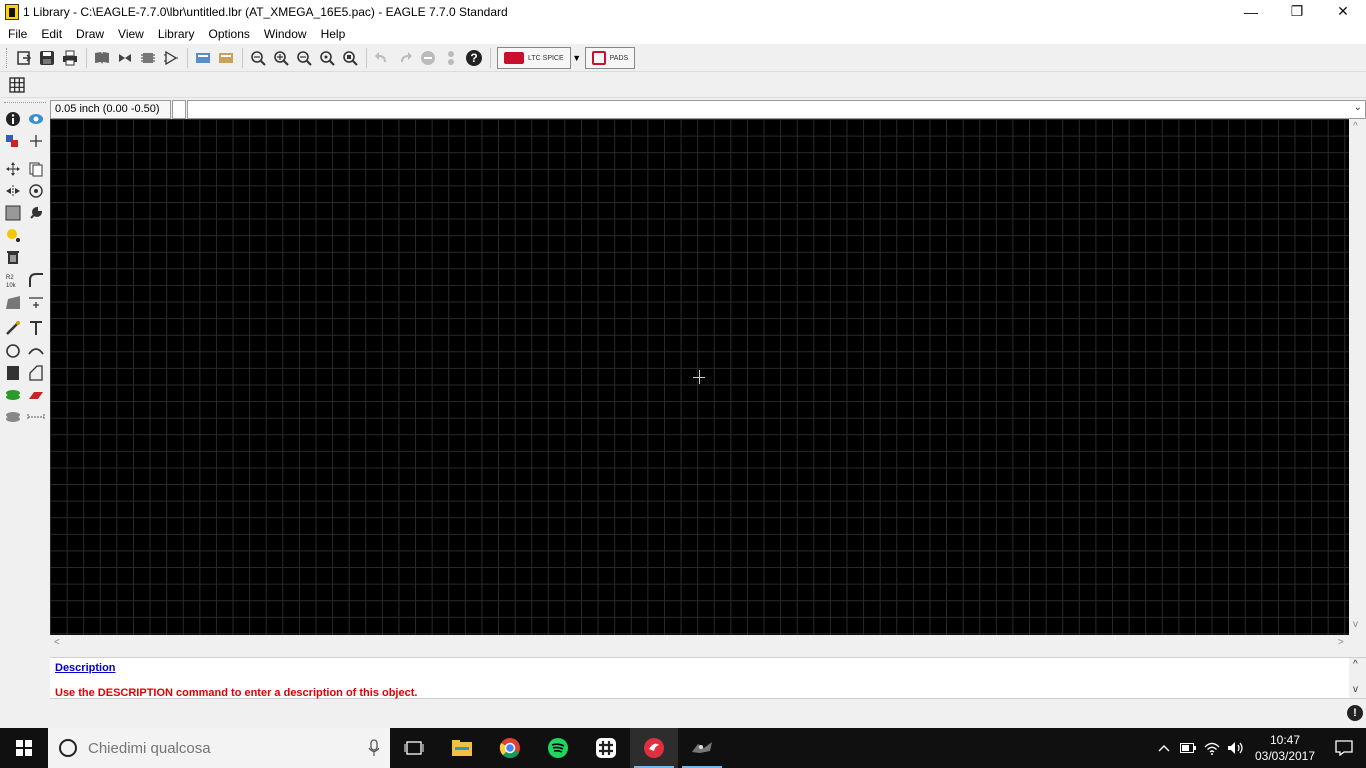 The height and width of the screenshot is (768, 1366). I want to click on windows-start-icon, so click(24, 748).